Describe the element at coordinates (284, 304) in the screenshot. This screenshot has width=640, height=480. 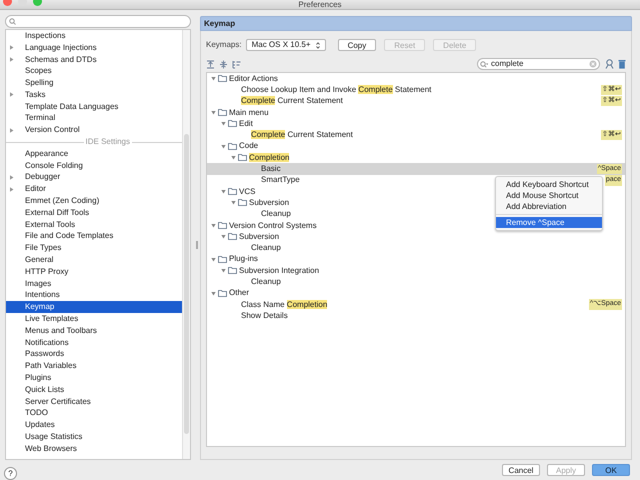
I see `action-label: Class Name Completion` at that location.